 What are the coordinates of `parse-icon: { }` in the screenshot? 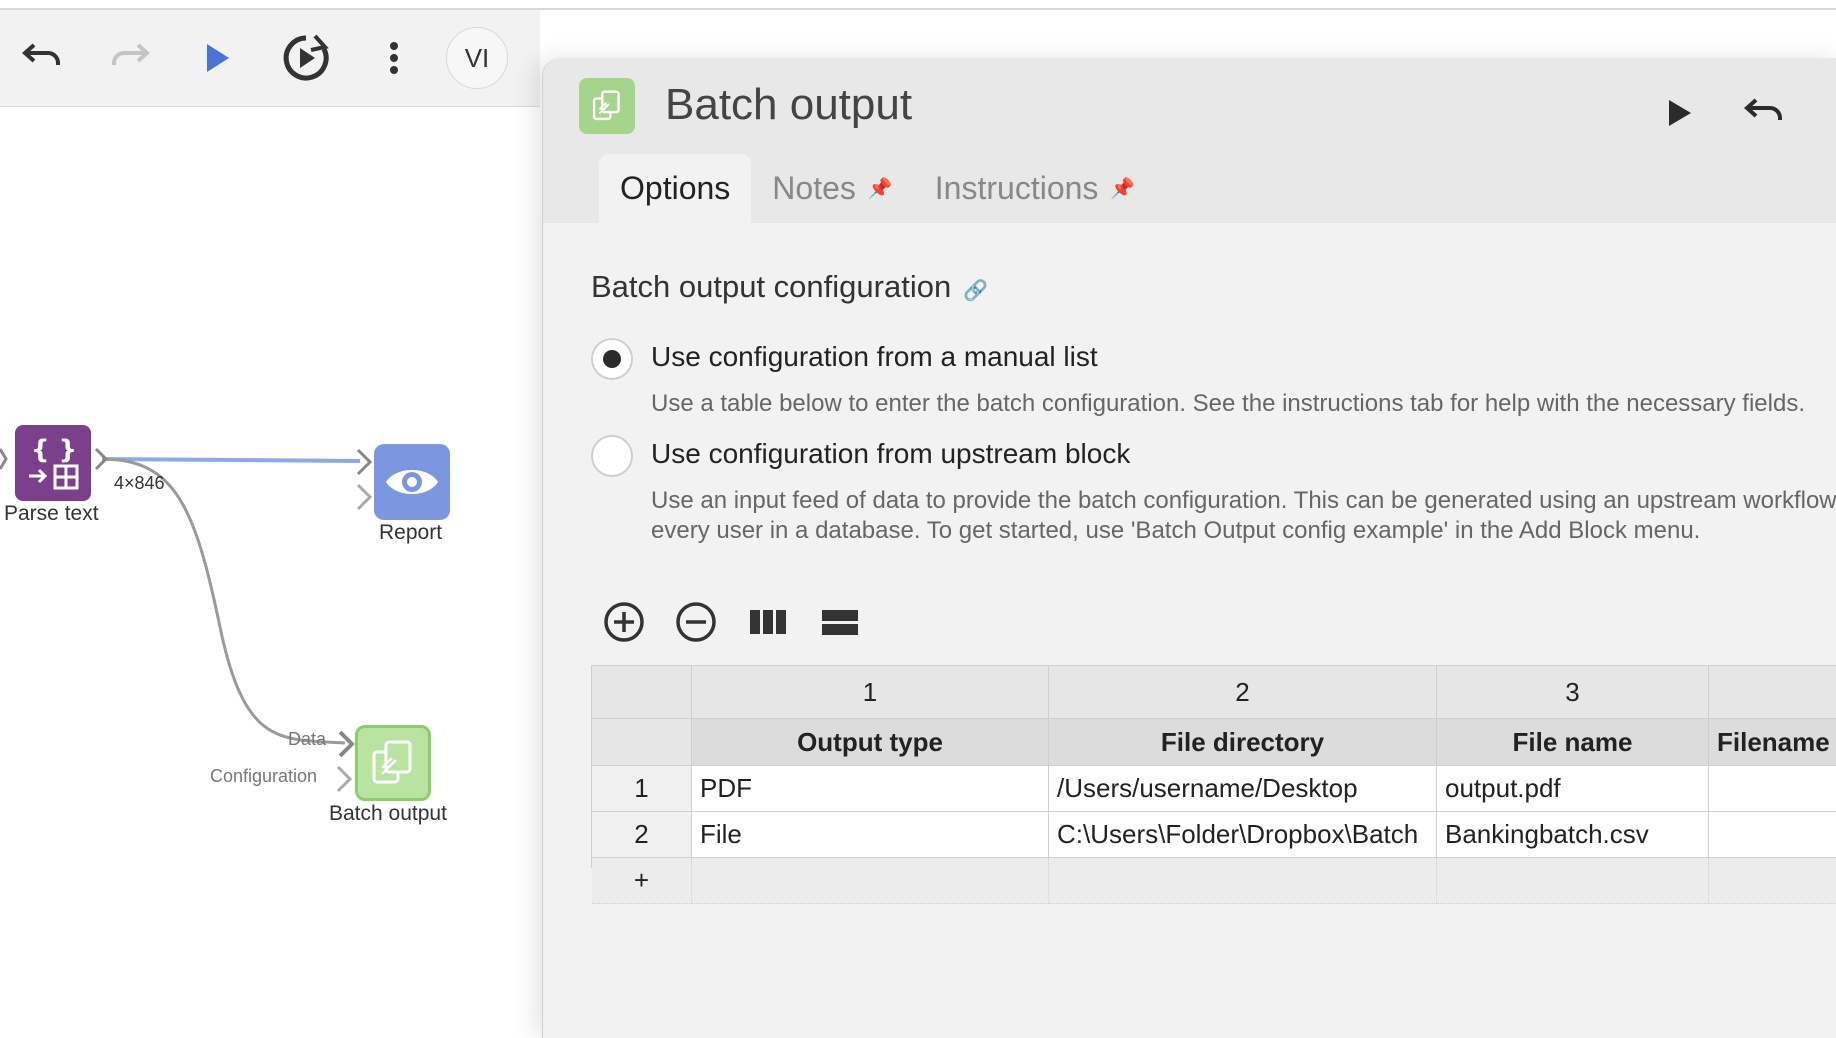 It's located at (54, 462).